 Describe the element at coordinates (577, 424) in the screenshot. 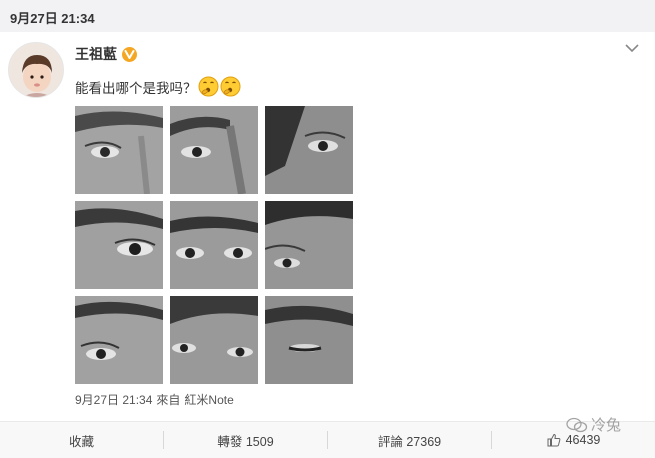

I see `wechat-icon` at that location.